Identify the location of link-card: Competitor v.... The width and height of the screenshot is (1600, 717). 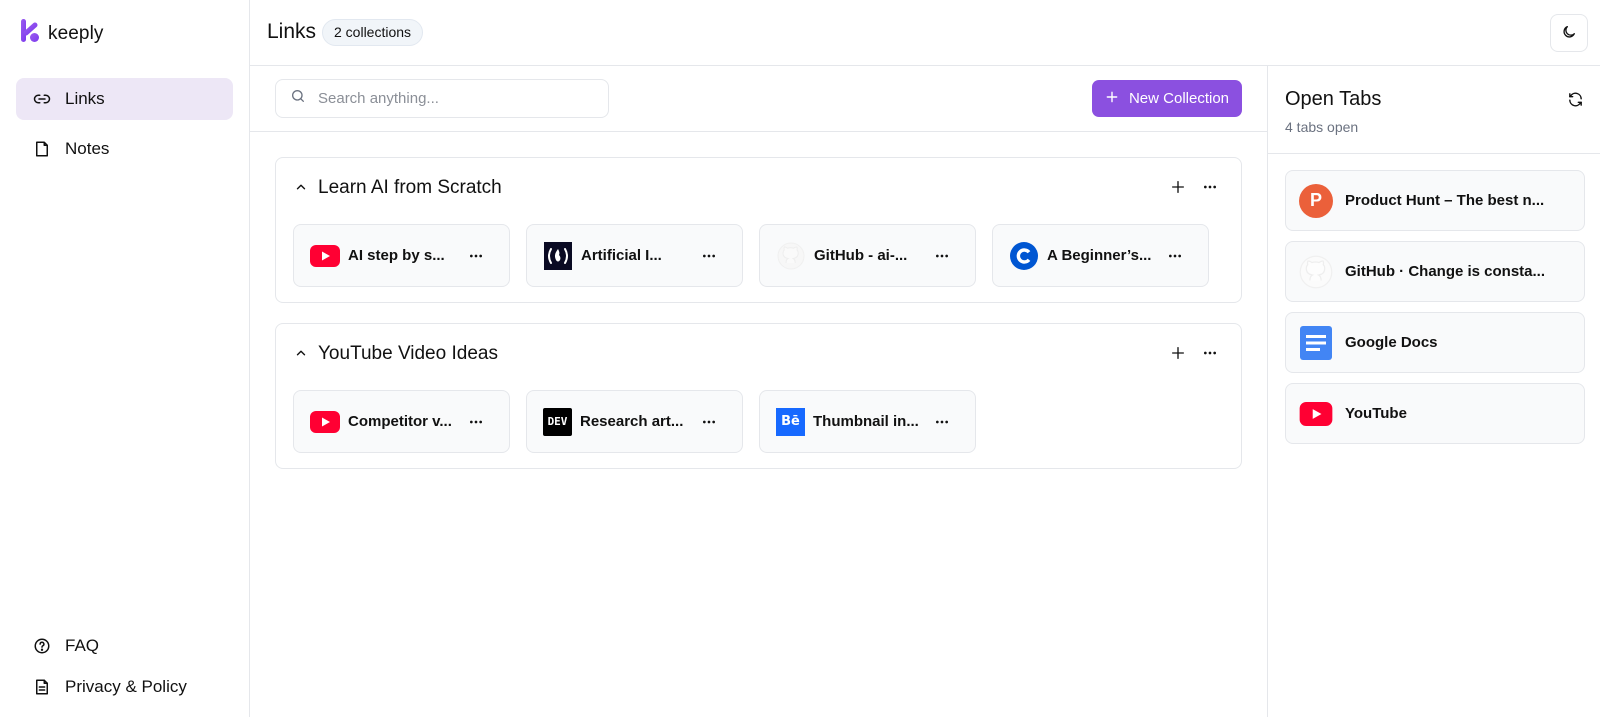
(401, 421).